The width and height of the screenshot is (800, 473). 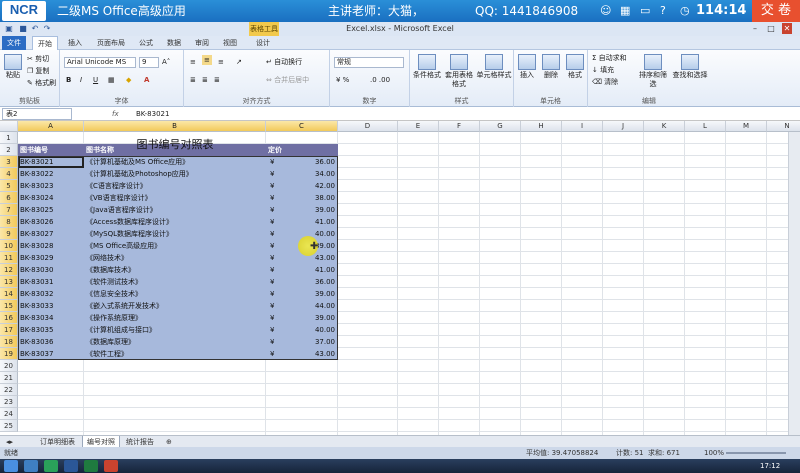 What do you see at coordinates (146, 80) in the screenshot?
I see `font-color-icon: A` at bounding box center [146, 80].